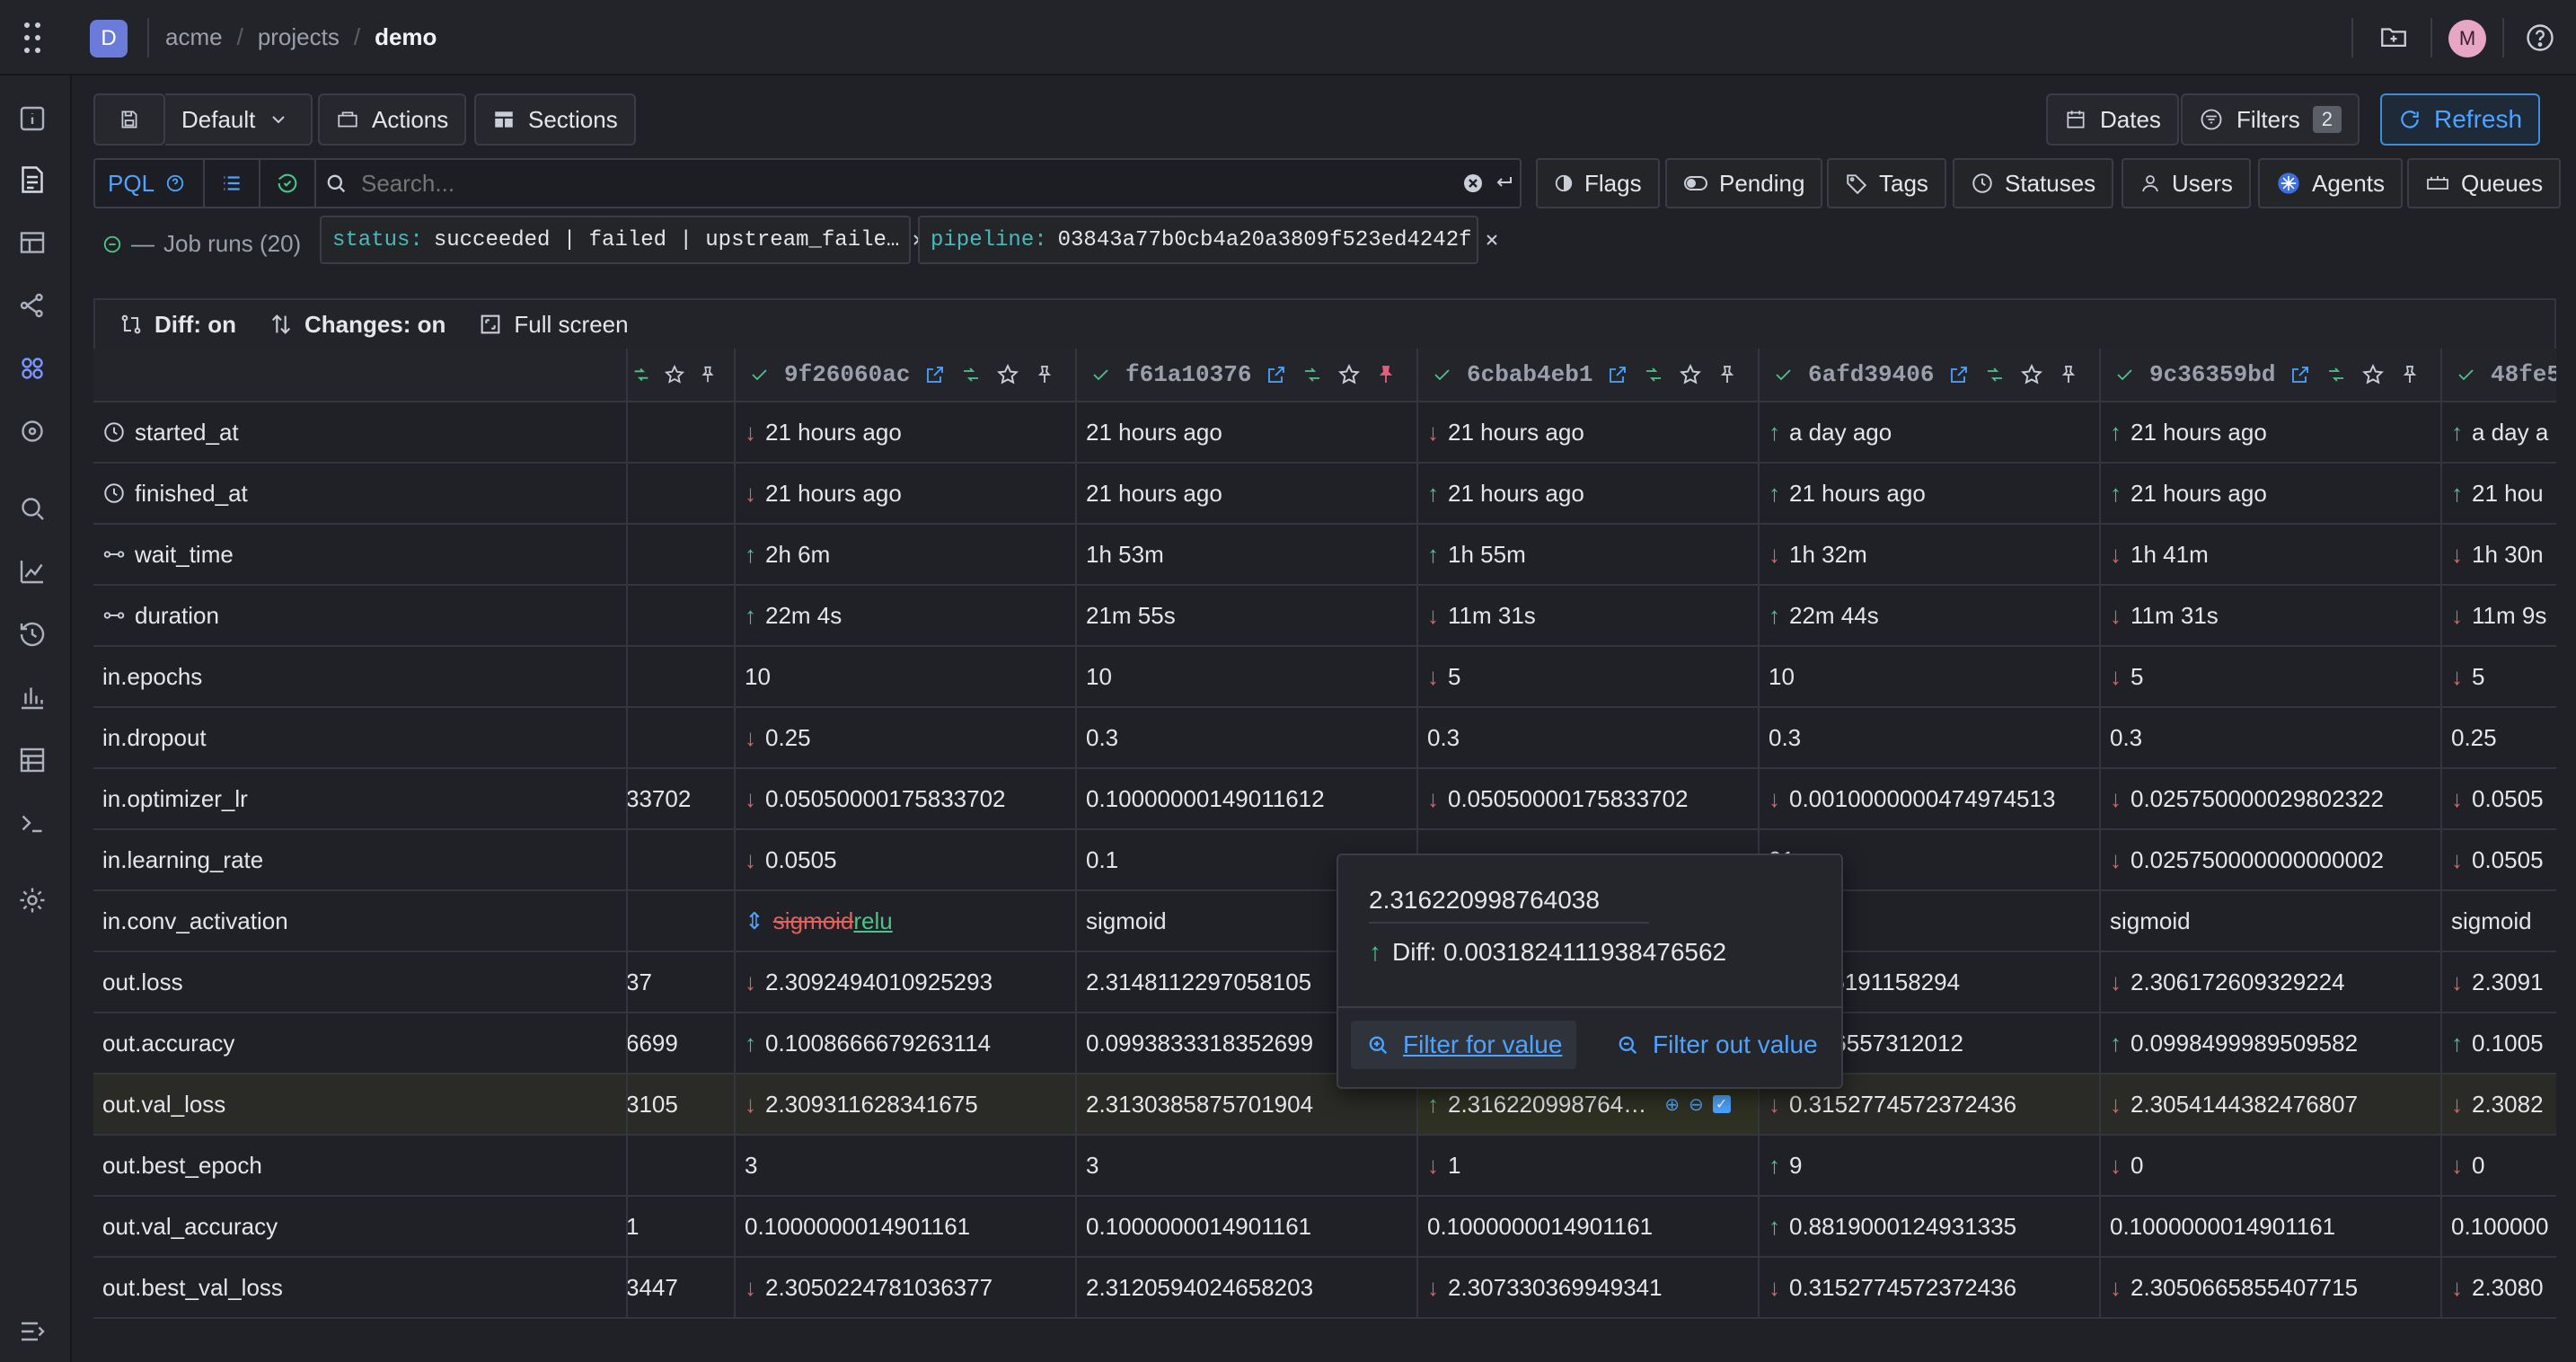  What do you see at coordinates (392, 119) in the screenshot?
I see `actions-button: Actions` at bounding box center [392, 119].